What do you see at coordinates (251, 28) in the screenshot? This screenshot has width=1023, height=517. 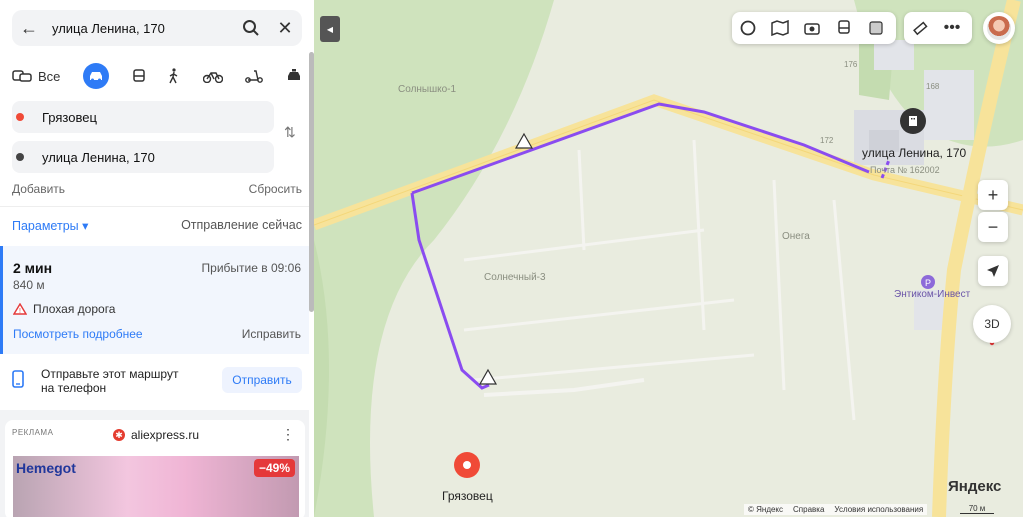 I see `search-icon` at bounding box center [251, 28].